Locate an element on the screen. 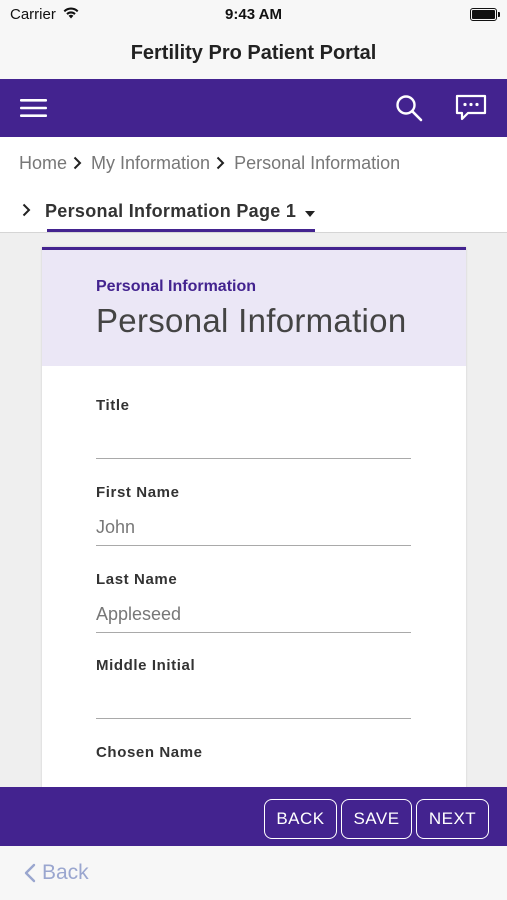 Image resolution: width=507 pixels, height=900 pixels. page-selector-dropdown: Personal Information Page 1 is located at coordinates (169, 211).